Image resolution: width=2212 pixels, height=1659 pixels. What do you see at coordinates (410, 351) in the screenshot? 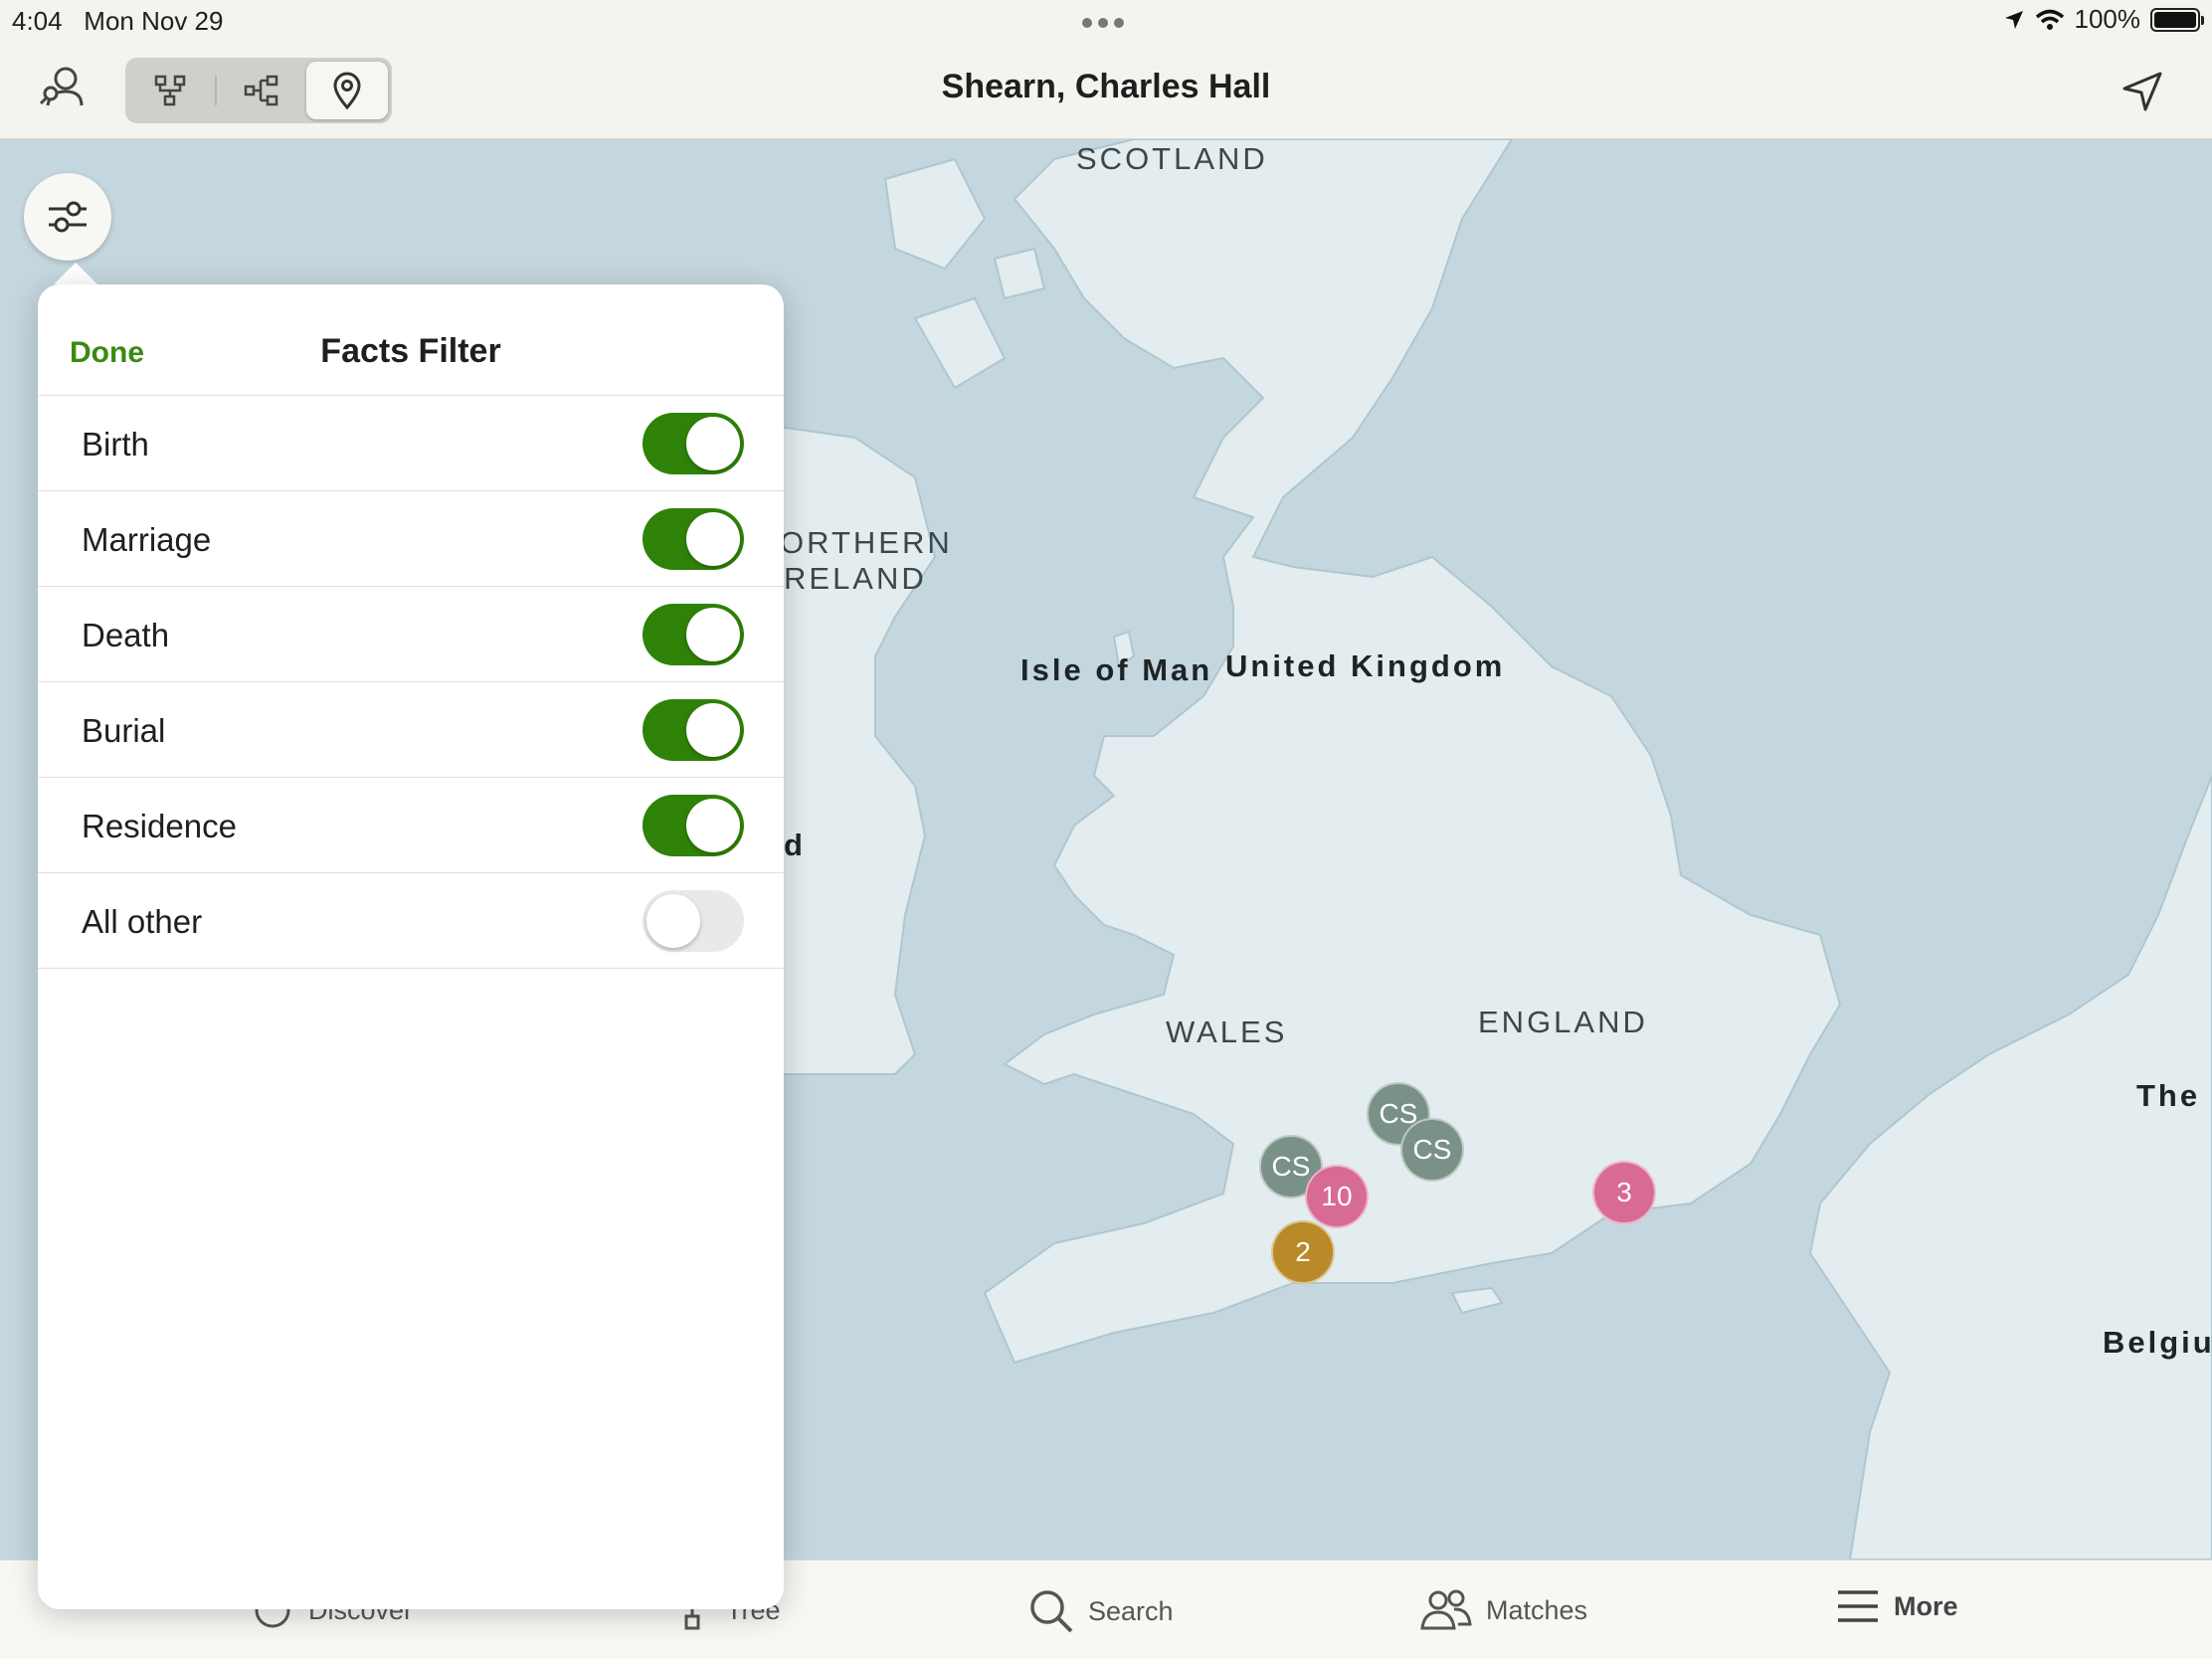
I see `popover-title: Facts Filter` at bounding box center [410, 351].